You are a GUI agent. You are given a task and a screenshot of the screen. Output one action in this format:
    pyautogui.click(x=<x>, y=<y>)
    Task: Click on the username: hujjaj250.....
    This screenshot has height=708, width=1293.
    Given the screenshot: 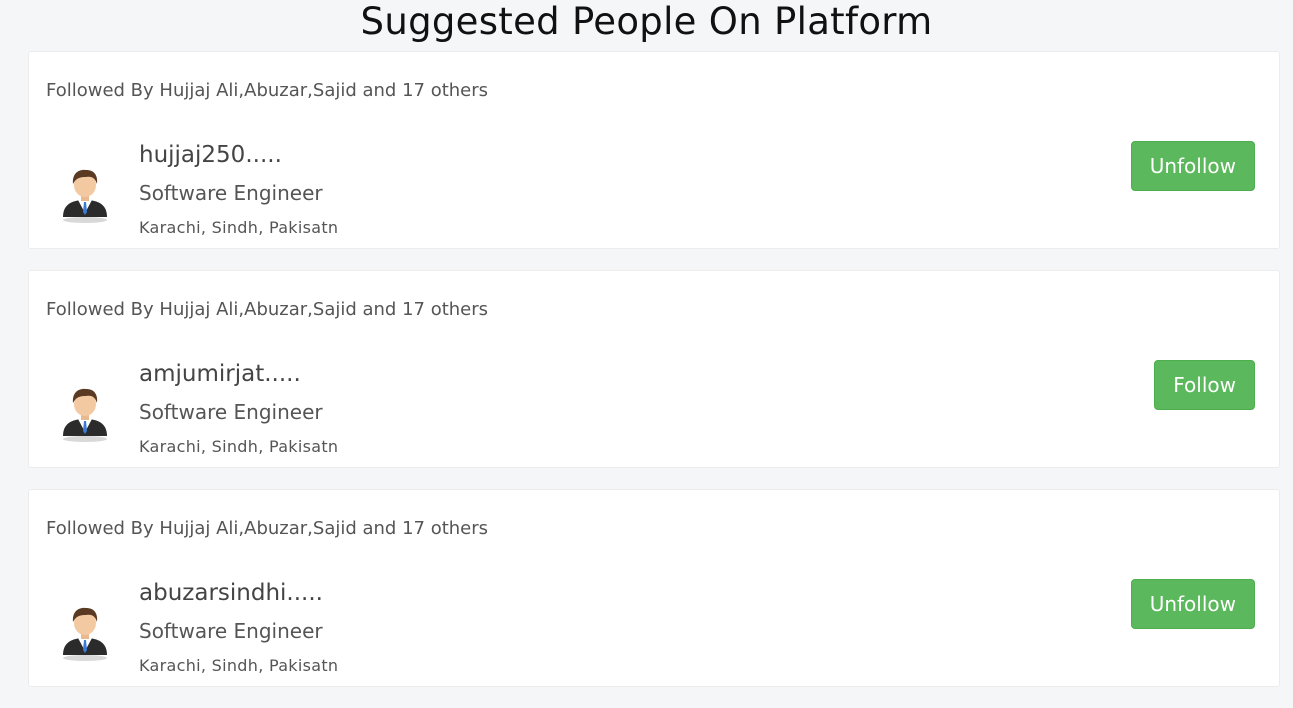 What is the action you would take?
    pyautogui.click(x=210, y=155)
    